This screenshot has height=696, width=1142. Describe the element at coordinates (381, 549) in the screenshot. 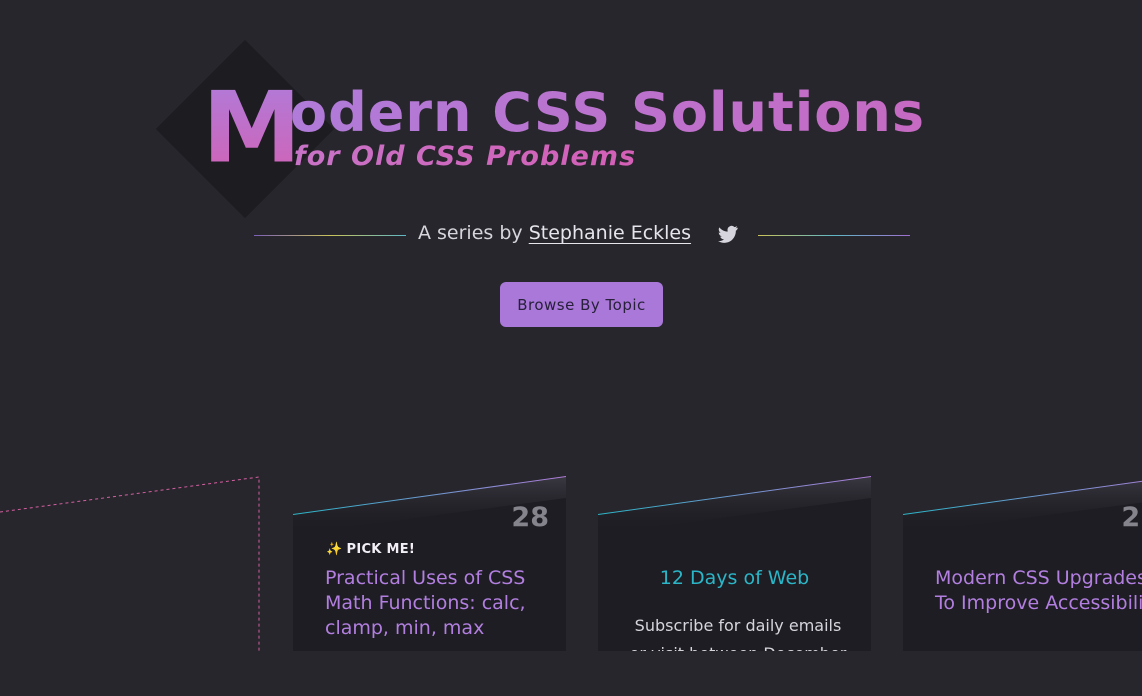

I see `card-badge-label: PICK ME!` at that location.